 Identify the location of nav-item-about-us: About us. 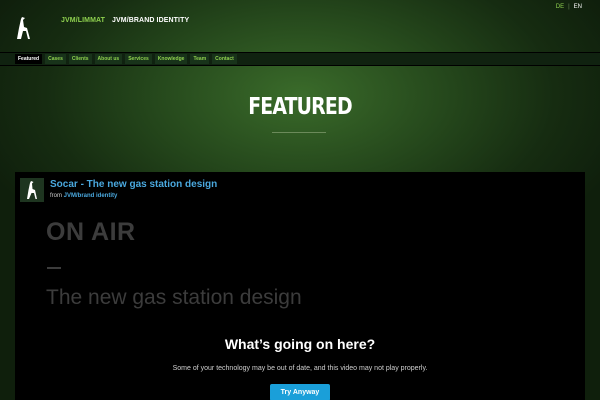
(108, 59).